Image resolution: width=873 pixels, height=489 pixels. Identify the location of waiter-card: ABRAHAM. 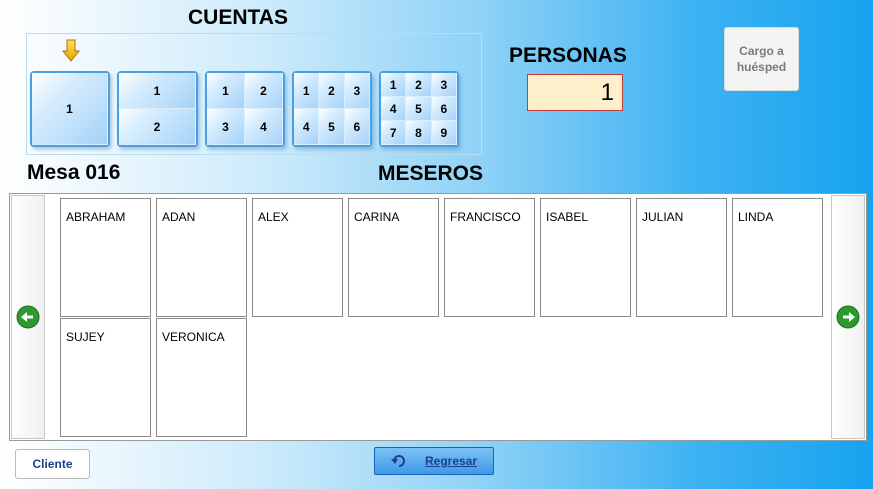
(105, 257).